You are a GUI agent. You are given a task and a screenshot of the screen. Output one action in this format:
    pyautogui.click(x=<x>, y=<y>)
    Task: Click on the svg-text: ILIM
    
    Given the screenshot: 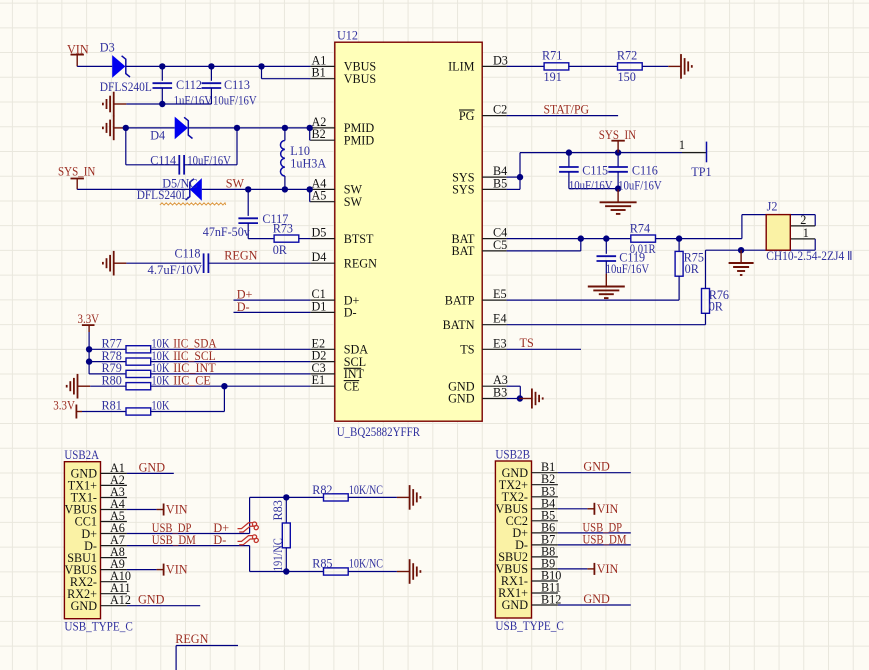 What is the action you would take?
    pyautogui.click(x=461, y=67)
    